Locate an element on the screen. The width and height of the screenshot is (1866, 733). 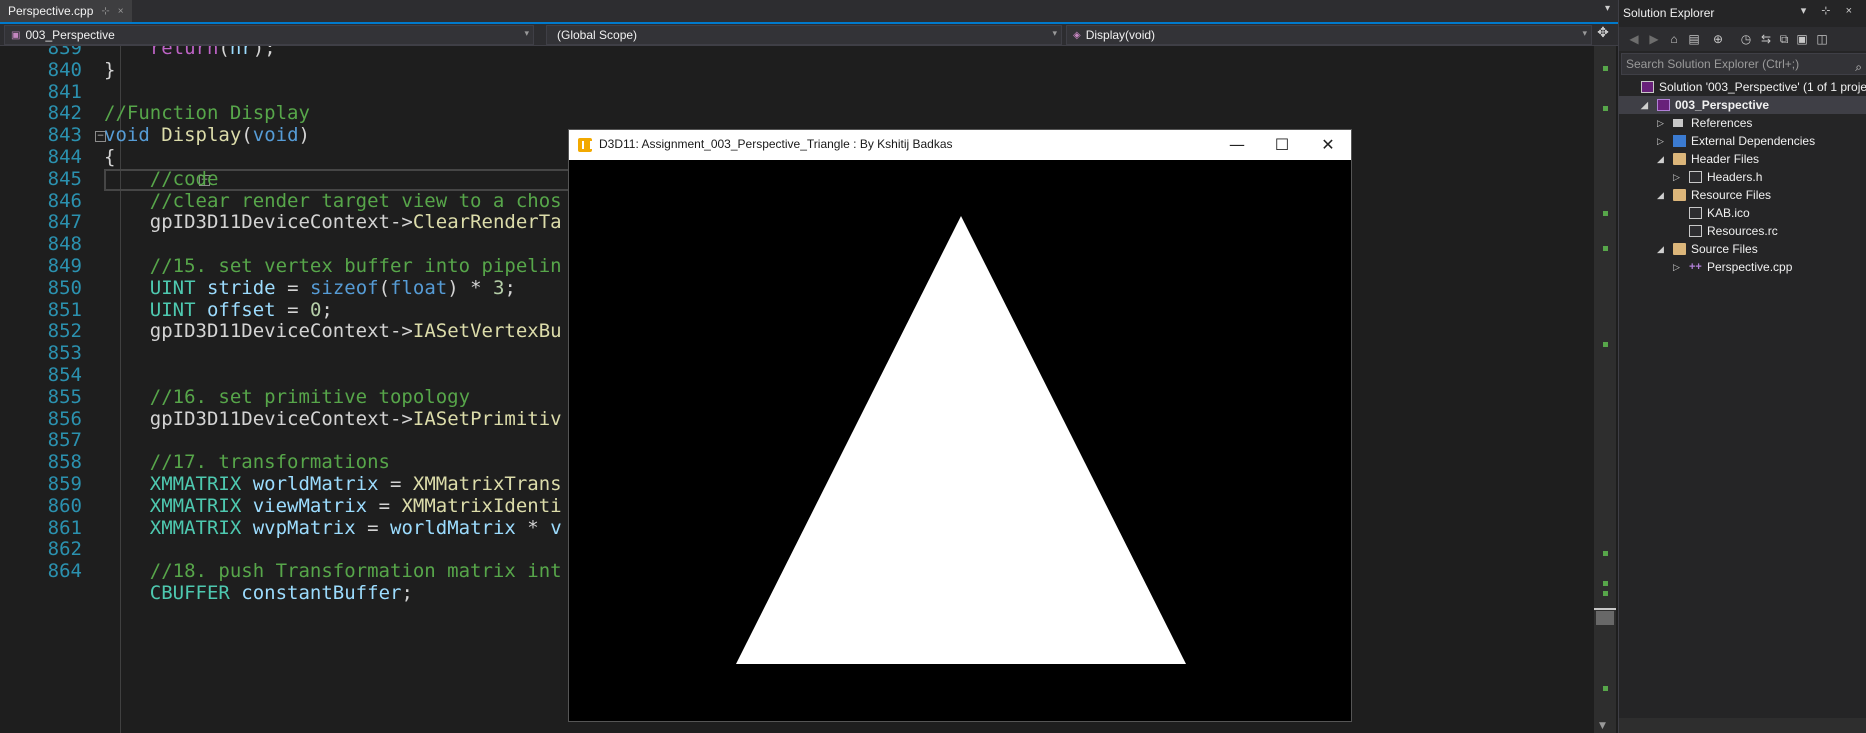
scrollbar-thumb is located at coordinates (1605, 618).